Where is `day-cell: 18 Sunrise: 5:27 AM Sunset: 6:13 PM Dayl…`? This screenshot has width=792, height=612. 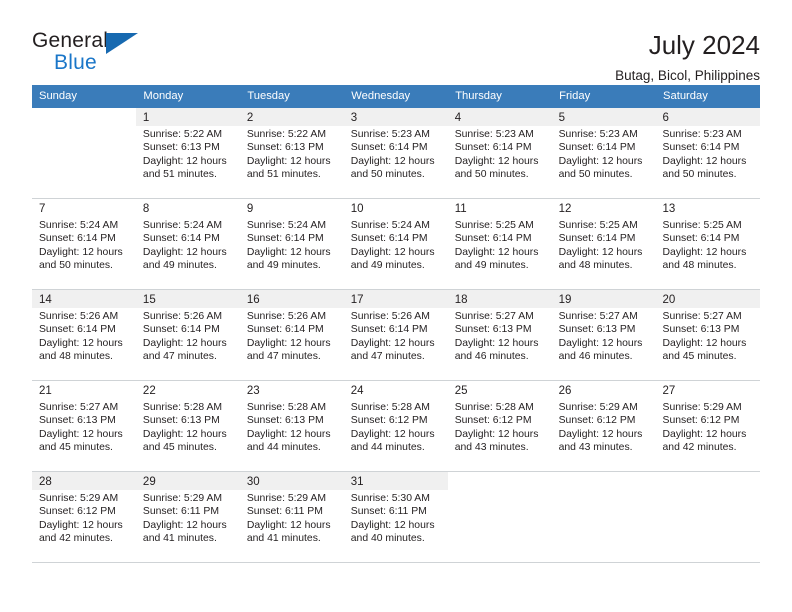 day-cell: 18 Sunrise: 5:27 AM Sunset: 6:13 PM Dayl… is located at coordinates (499, 335).